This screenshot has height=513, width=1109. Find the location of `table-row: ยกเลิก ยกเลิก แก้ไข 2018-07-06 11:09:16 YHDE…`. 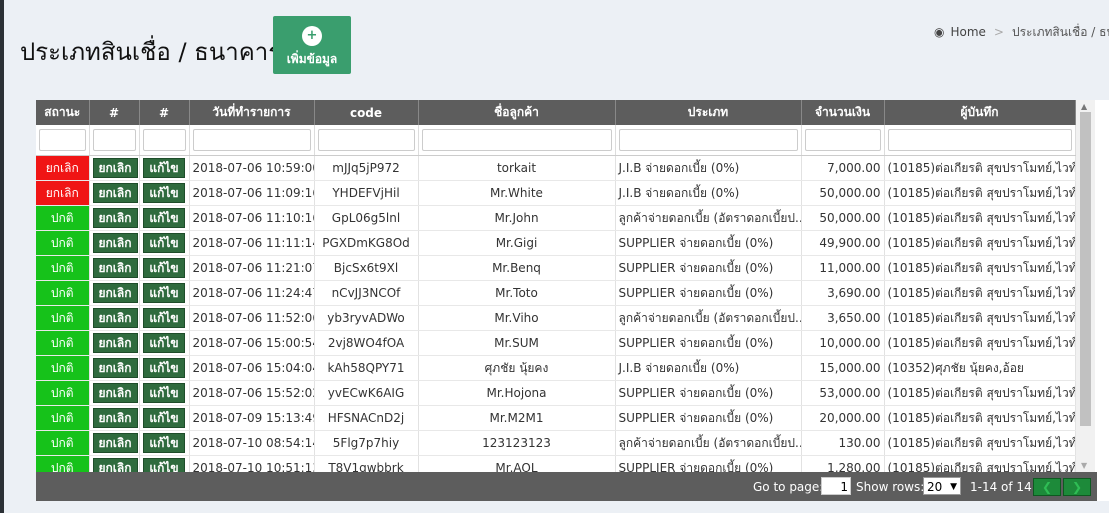

table-row: ยกเลิก ยกเลิก แก้ไข 2018-07-06 11:09:16 YHDE… is located at coordinates (556, 193).